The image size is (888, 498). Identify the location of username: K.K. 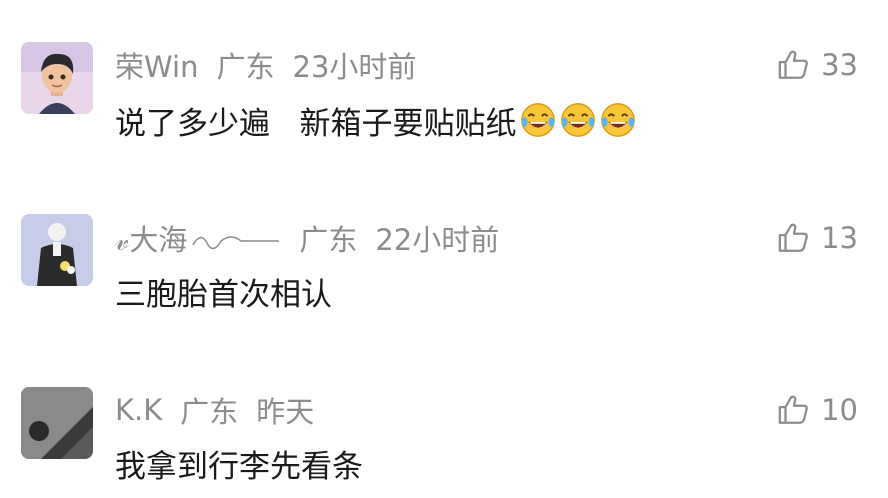
(138, 410).